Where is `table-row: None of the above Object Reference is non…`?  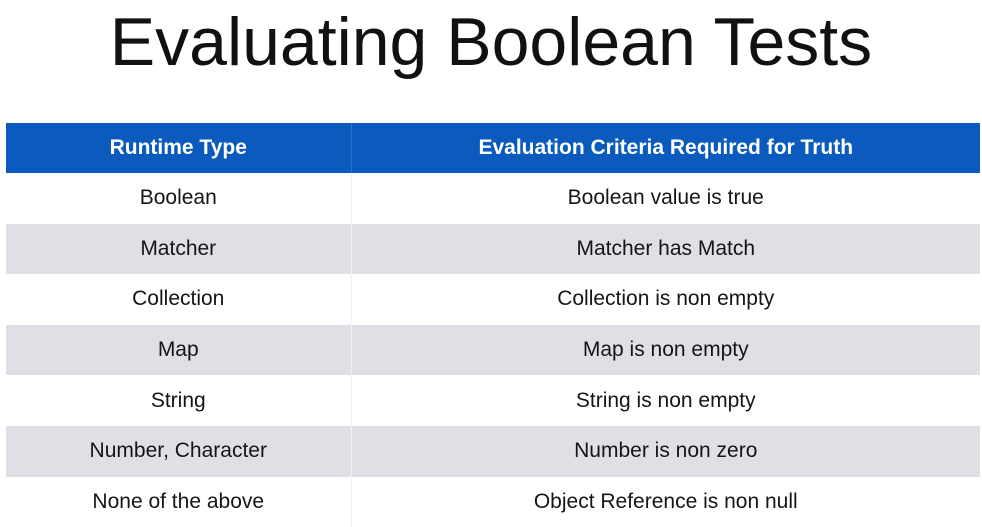
table-row: None of the above Object Reference is non… is located at coordinates (493, 501).